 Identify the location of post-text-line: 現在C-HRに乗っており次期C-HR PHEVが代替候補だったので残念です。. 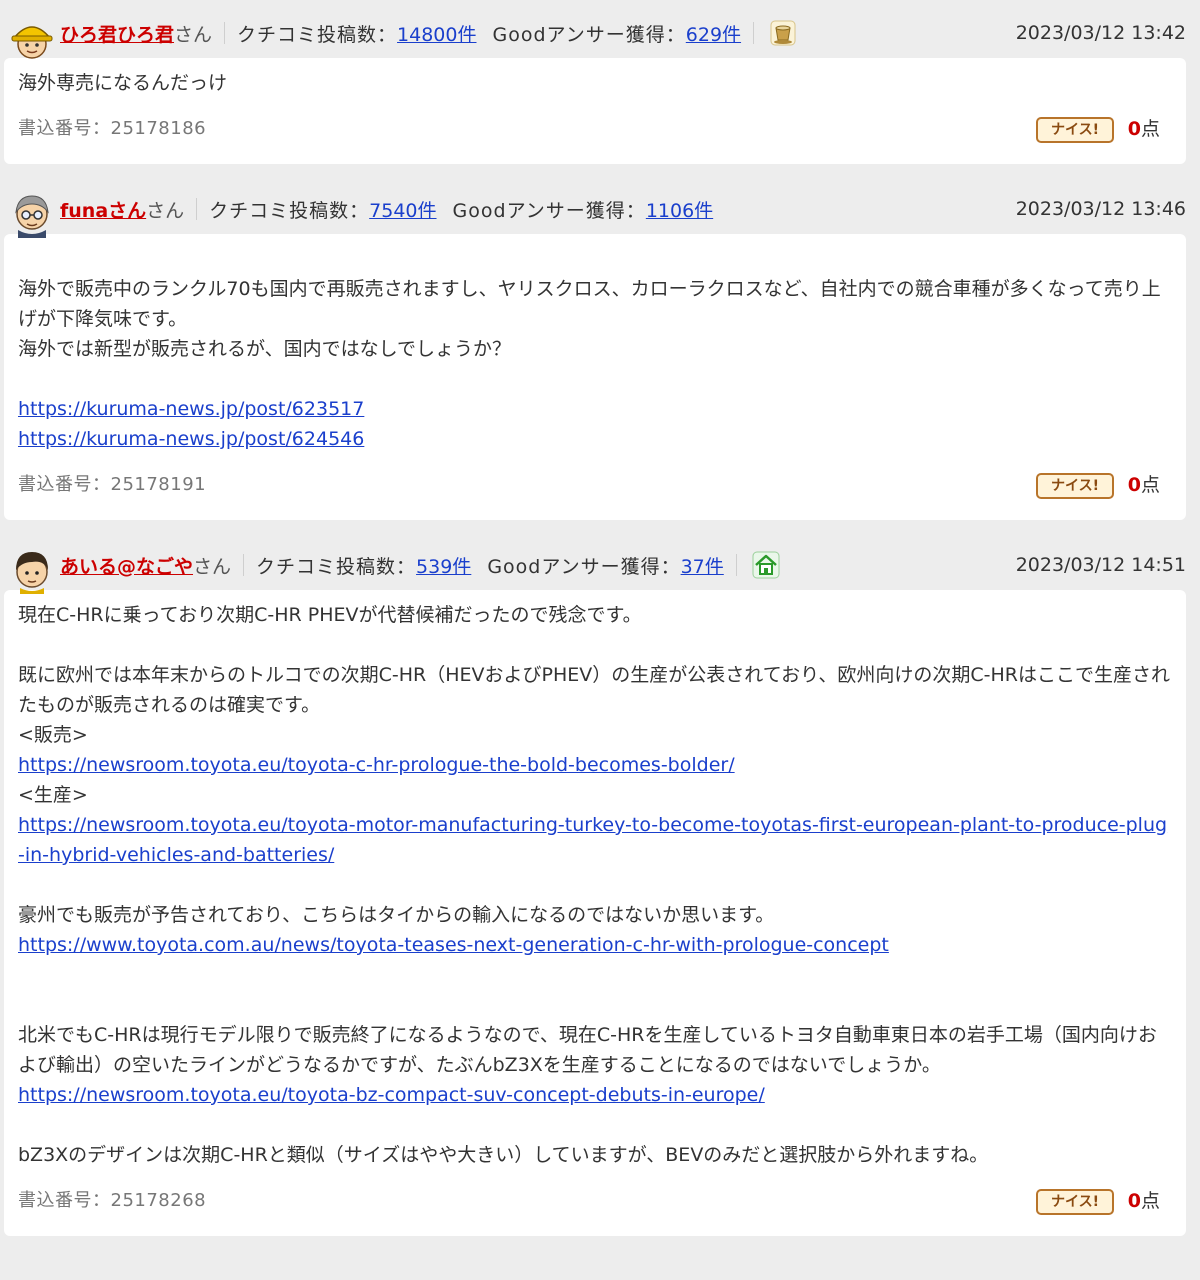
(330, 615).